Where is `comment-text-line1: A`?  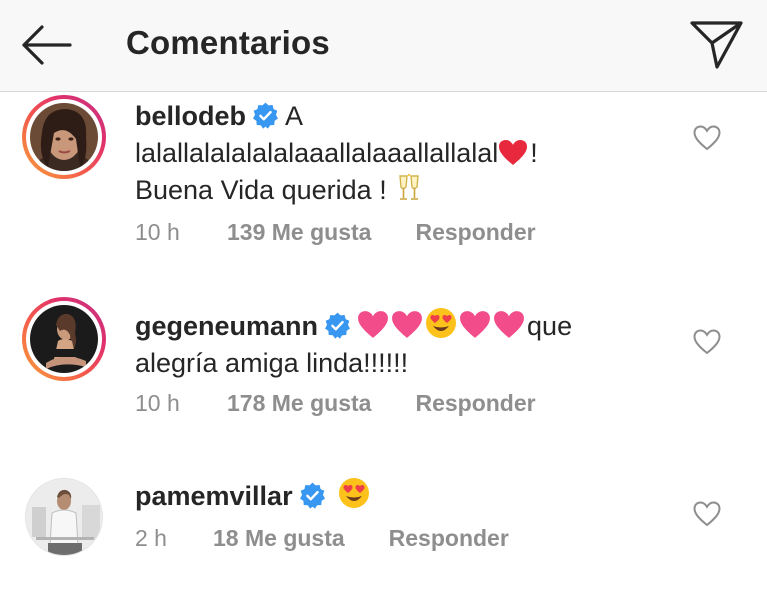
comment-text-line1: A is located at coordinates (294, 116).